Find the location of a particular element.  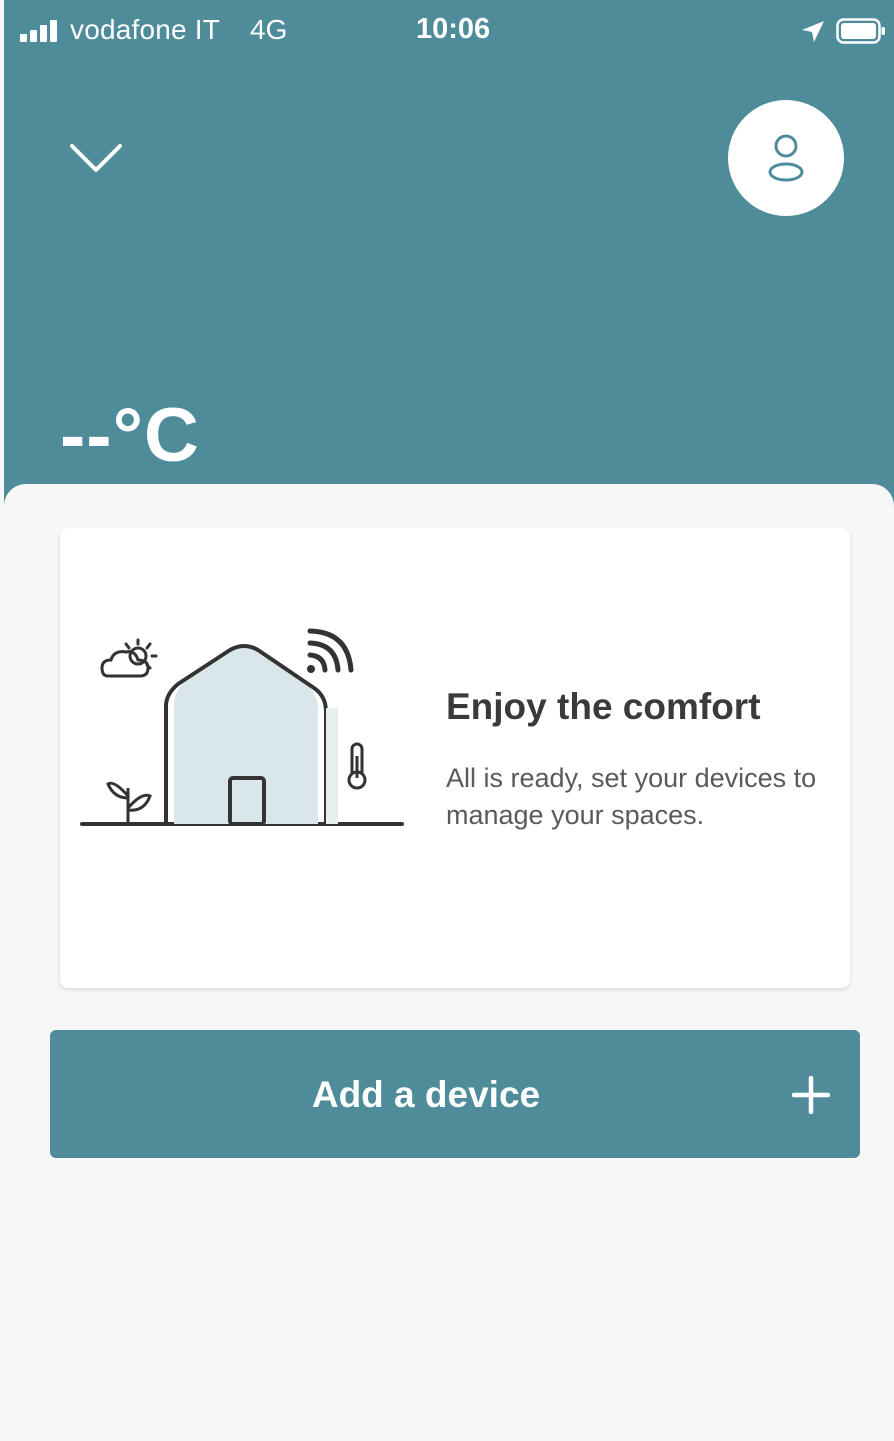

collapse-button is located at coordinates (96, 158).